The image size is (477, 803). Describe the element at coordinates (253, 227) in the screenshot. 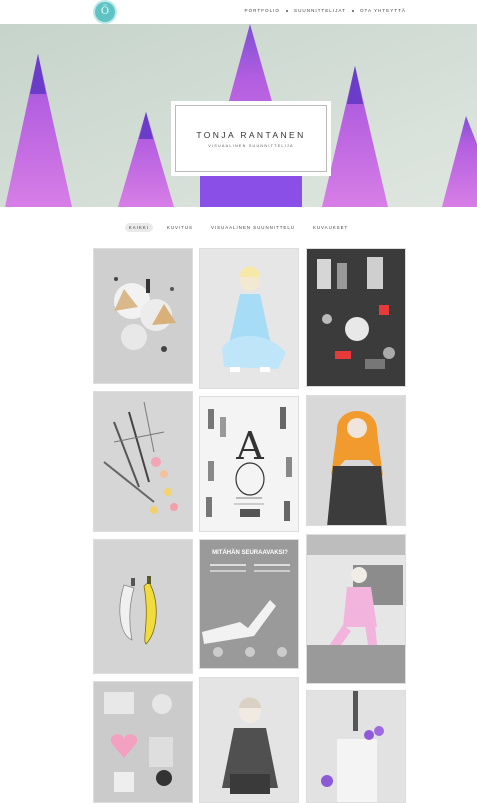

I see `filter-visual-design: VISUAALINEN SUUNNITTELU` at that location.